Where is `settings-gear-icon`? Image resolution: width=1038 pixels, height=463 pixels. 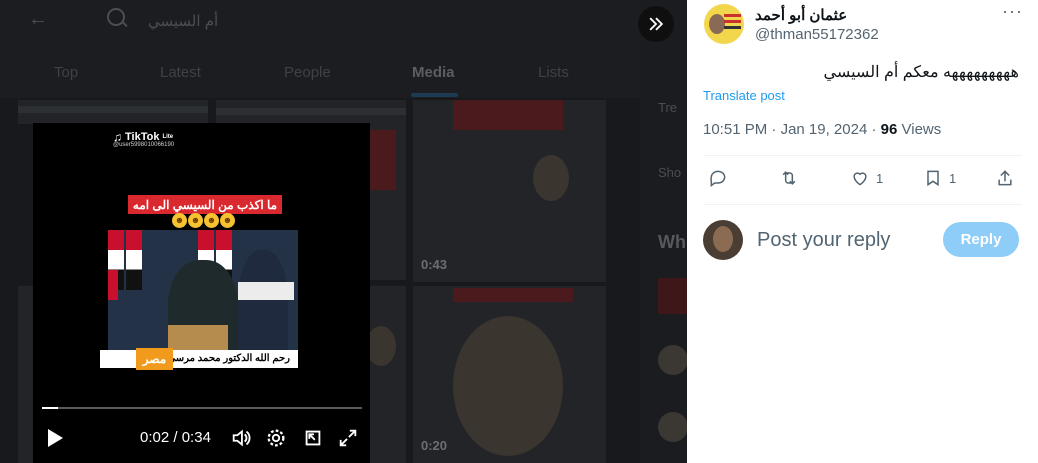
settings-gear-icon is located at coordinates (276, 438).